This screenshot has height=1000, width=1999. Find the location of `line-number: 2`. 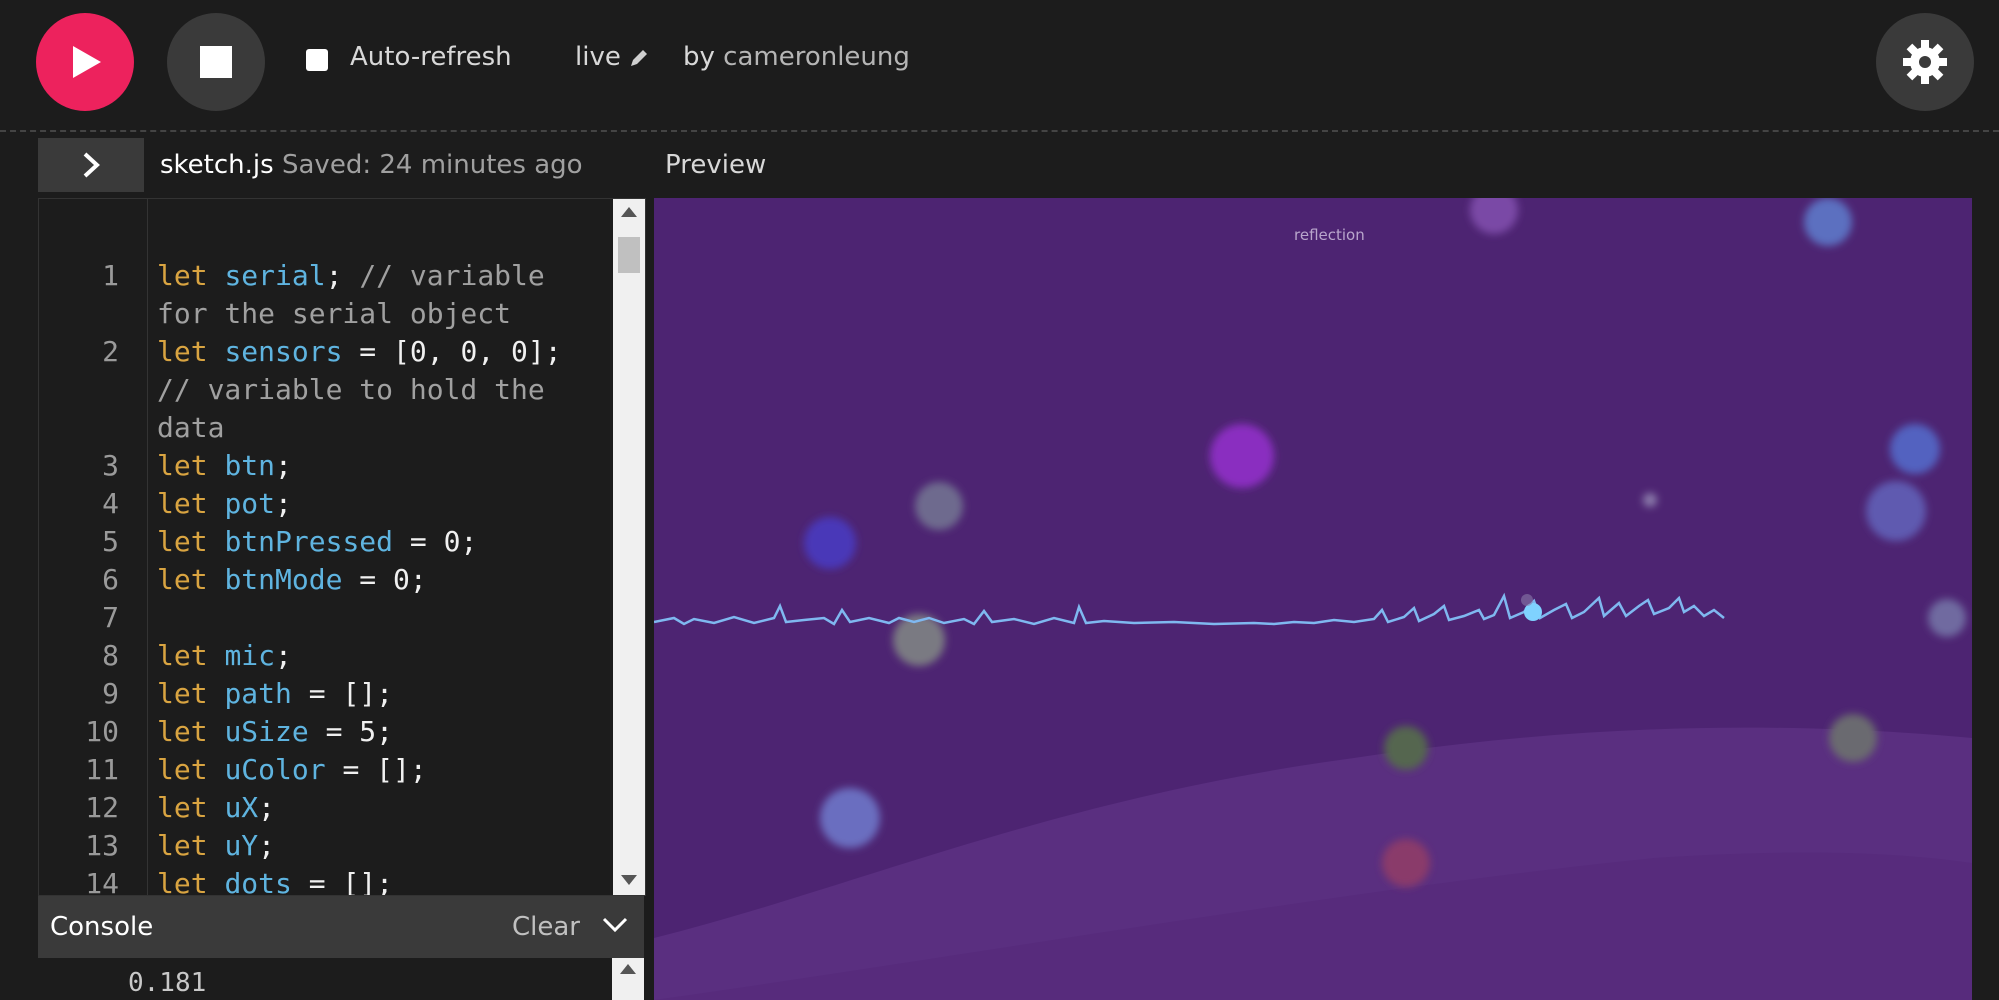

line-number: 2 is located at coordinates (110, 351).